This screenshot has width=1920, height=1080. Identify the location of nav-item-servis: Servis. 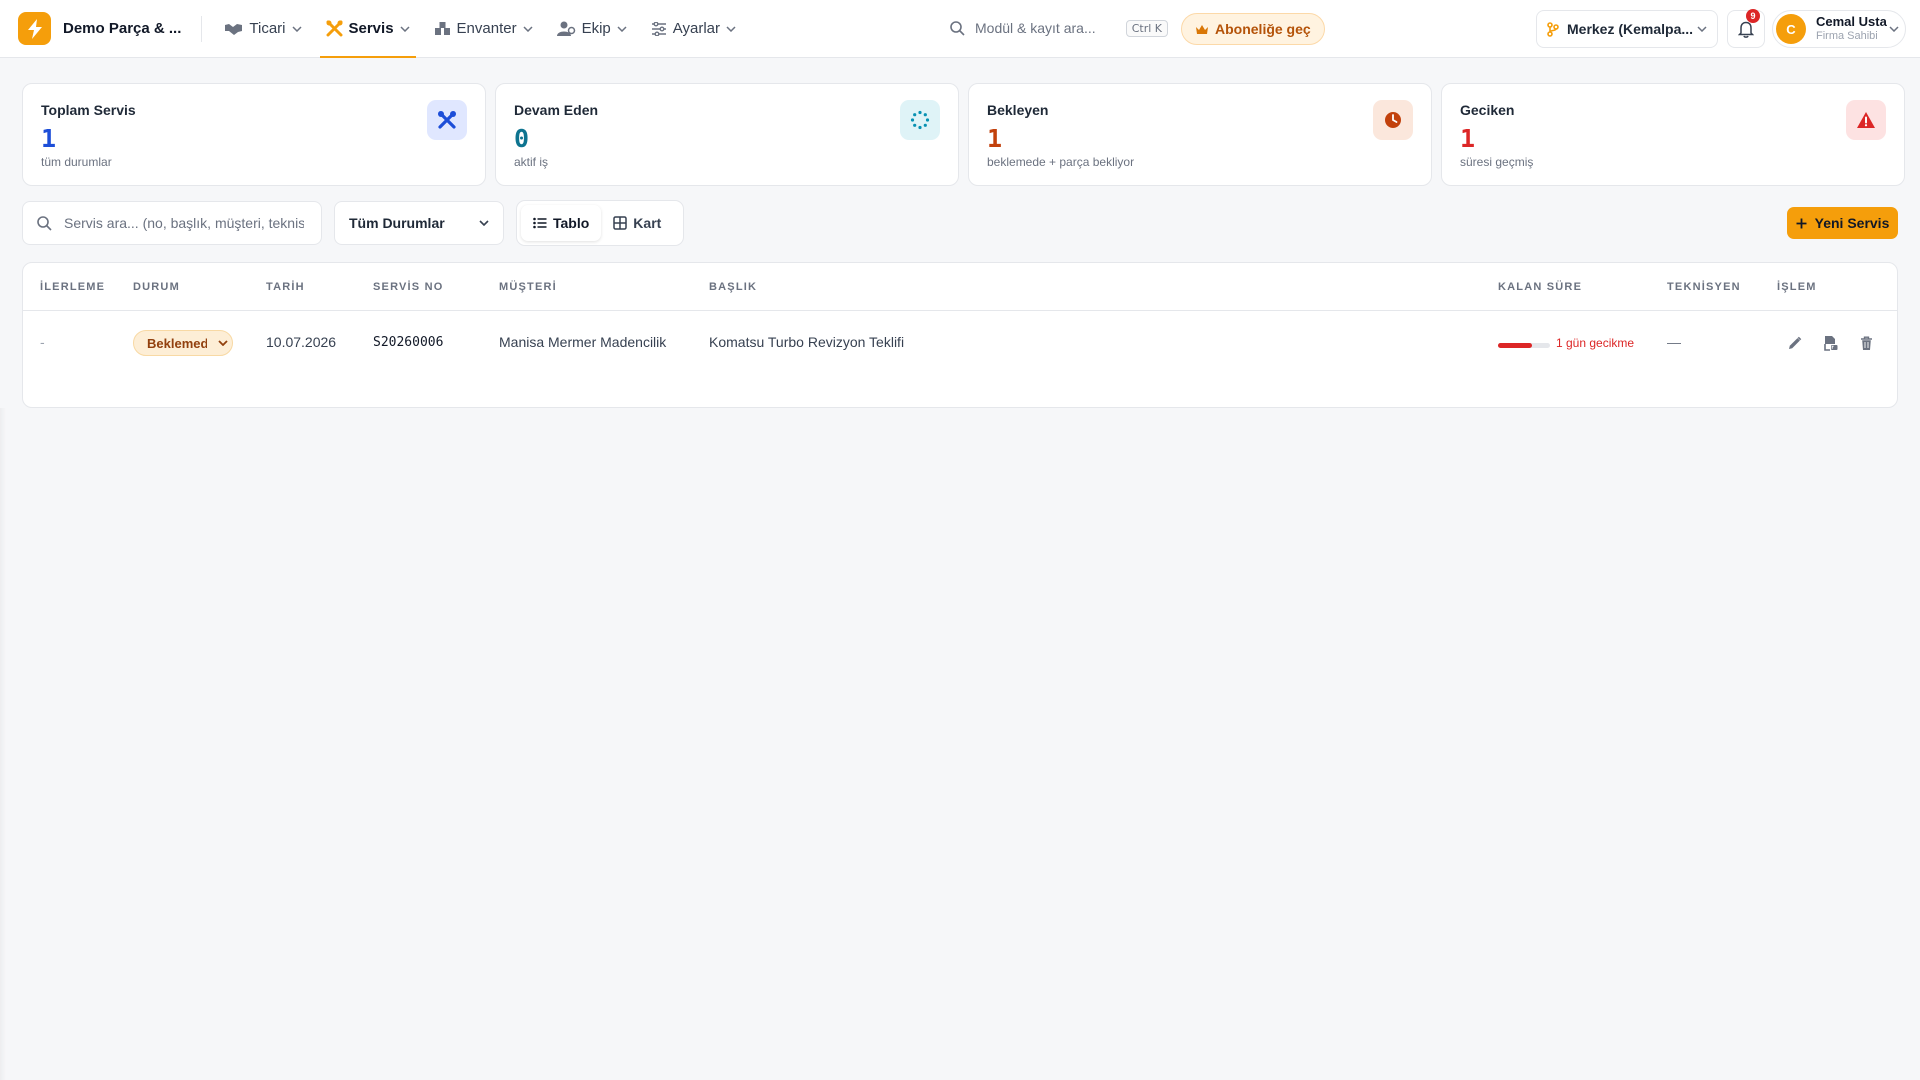
(367, 29).